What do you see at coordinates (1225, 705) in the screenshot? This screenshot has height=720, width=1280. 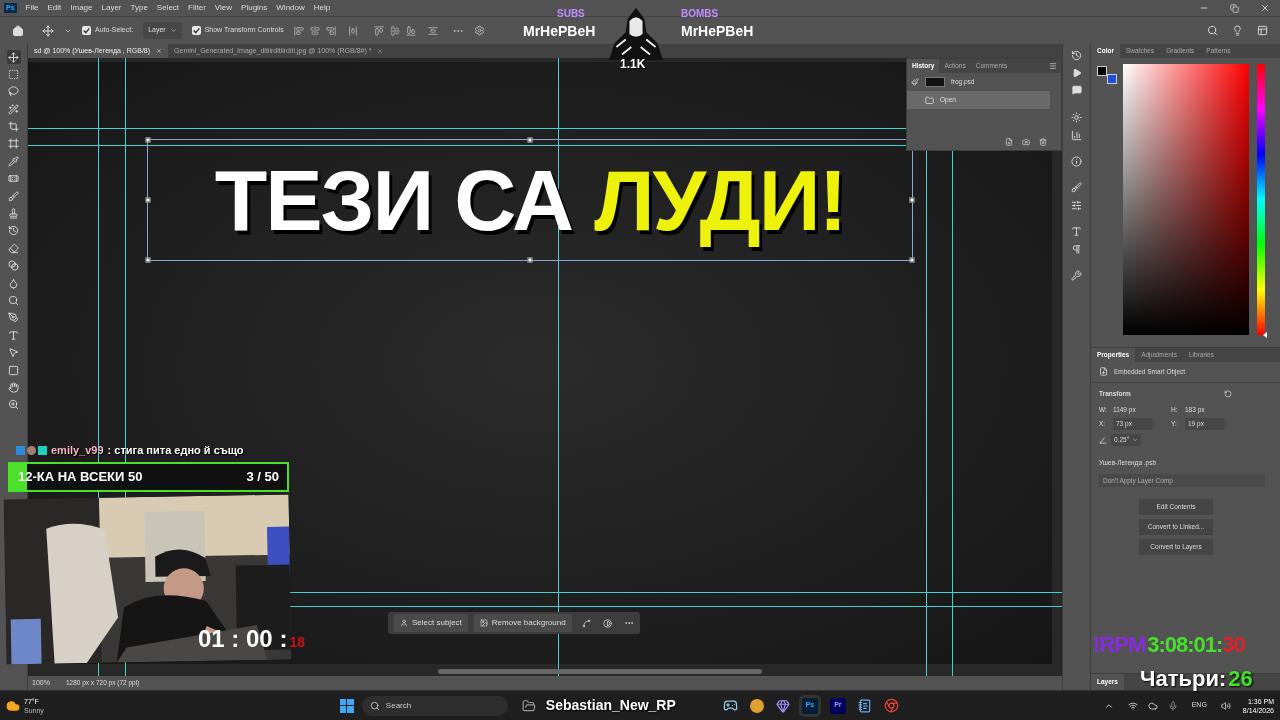 I see `volume-icon` at bounding box center [1225, 705].